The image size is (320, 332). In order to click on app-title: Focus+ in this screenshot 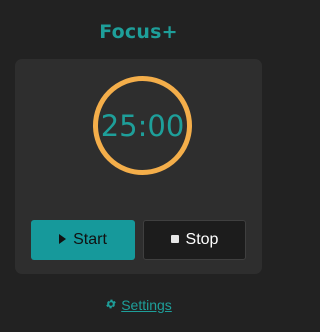, I will do `click(138, 32)`.